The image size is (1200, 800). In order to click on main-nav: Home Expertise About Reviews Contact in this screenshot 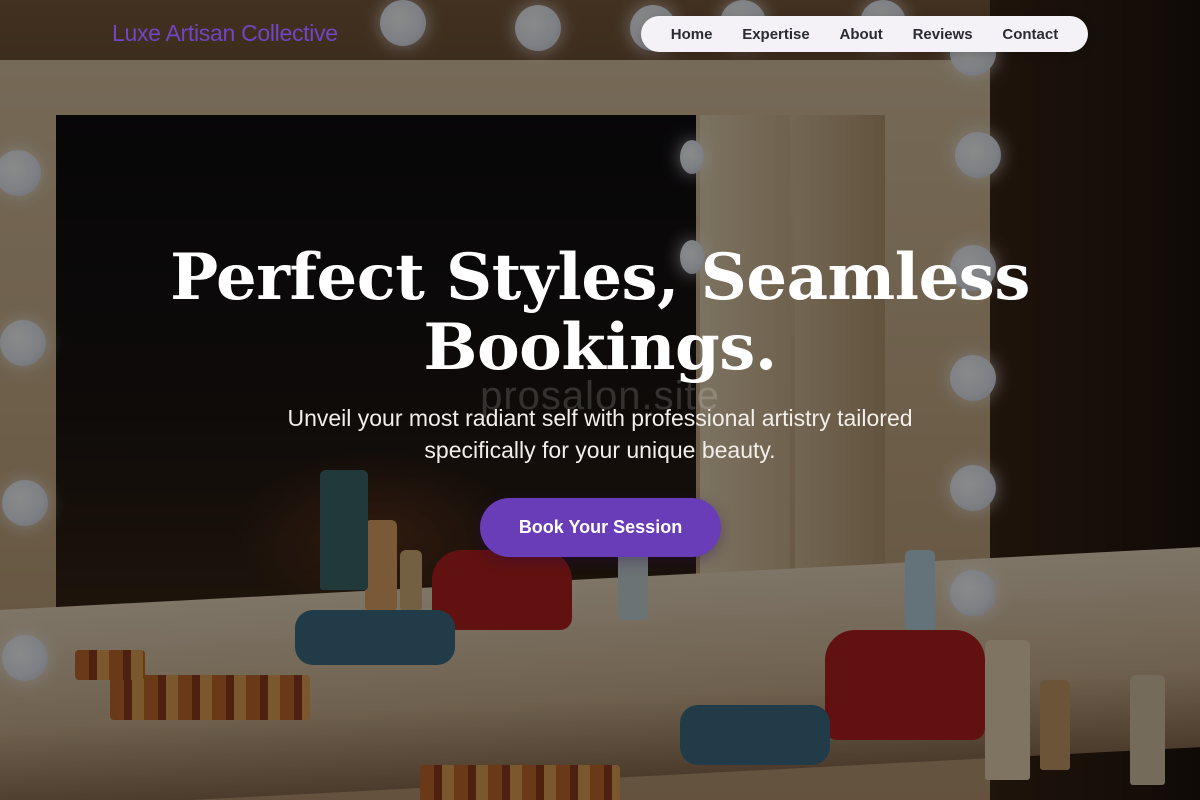, I will do `click(864, 34)`.